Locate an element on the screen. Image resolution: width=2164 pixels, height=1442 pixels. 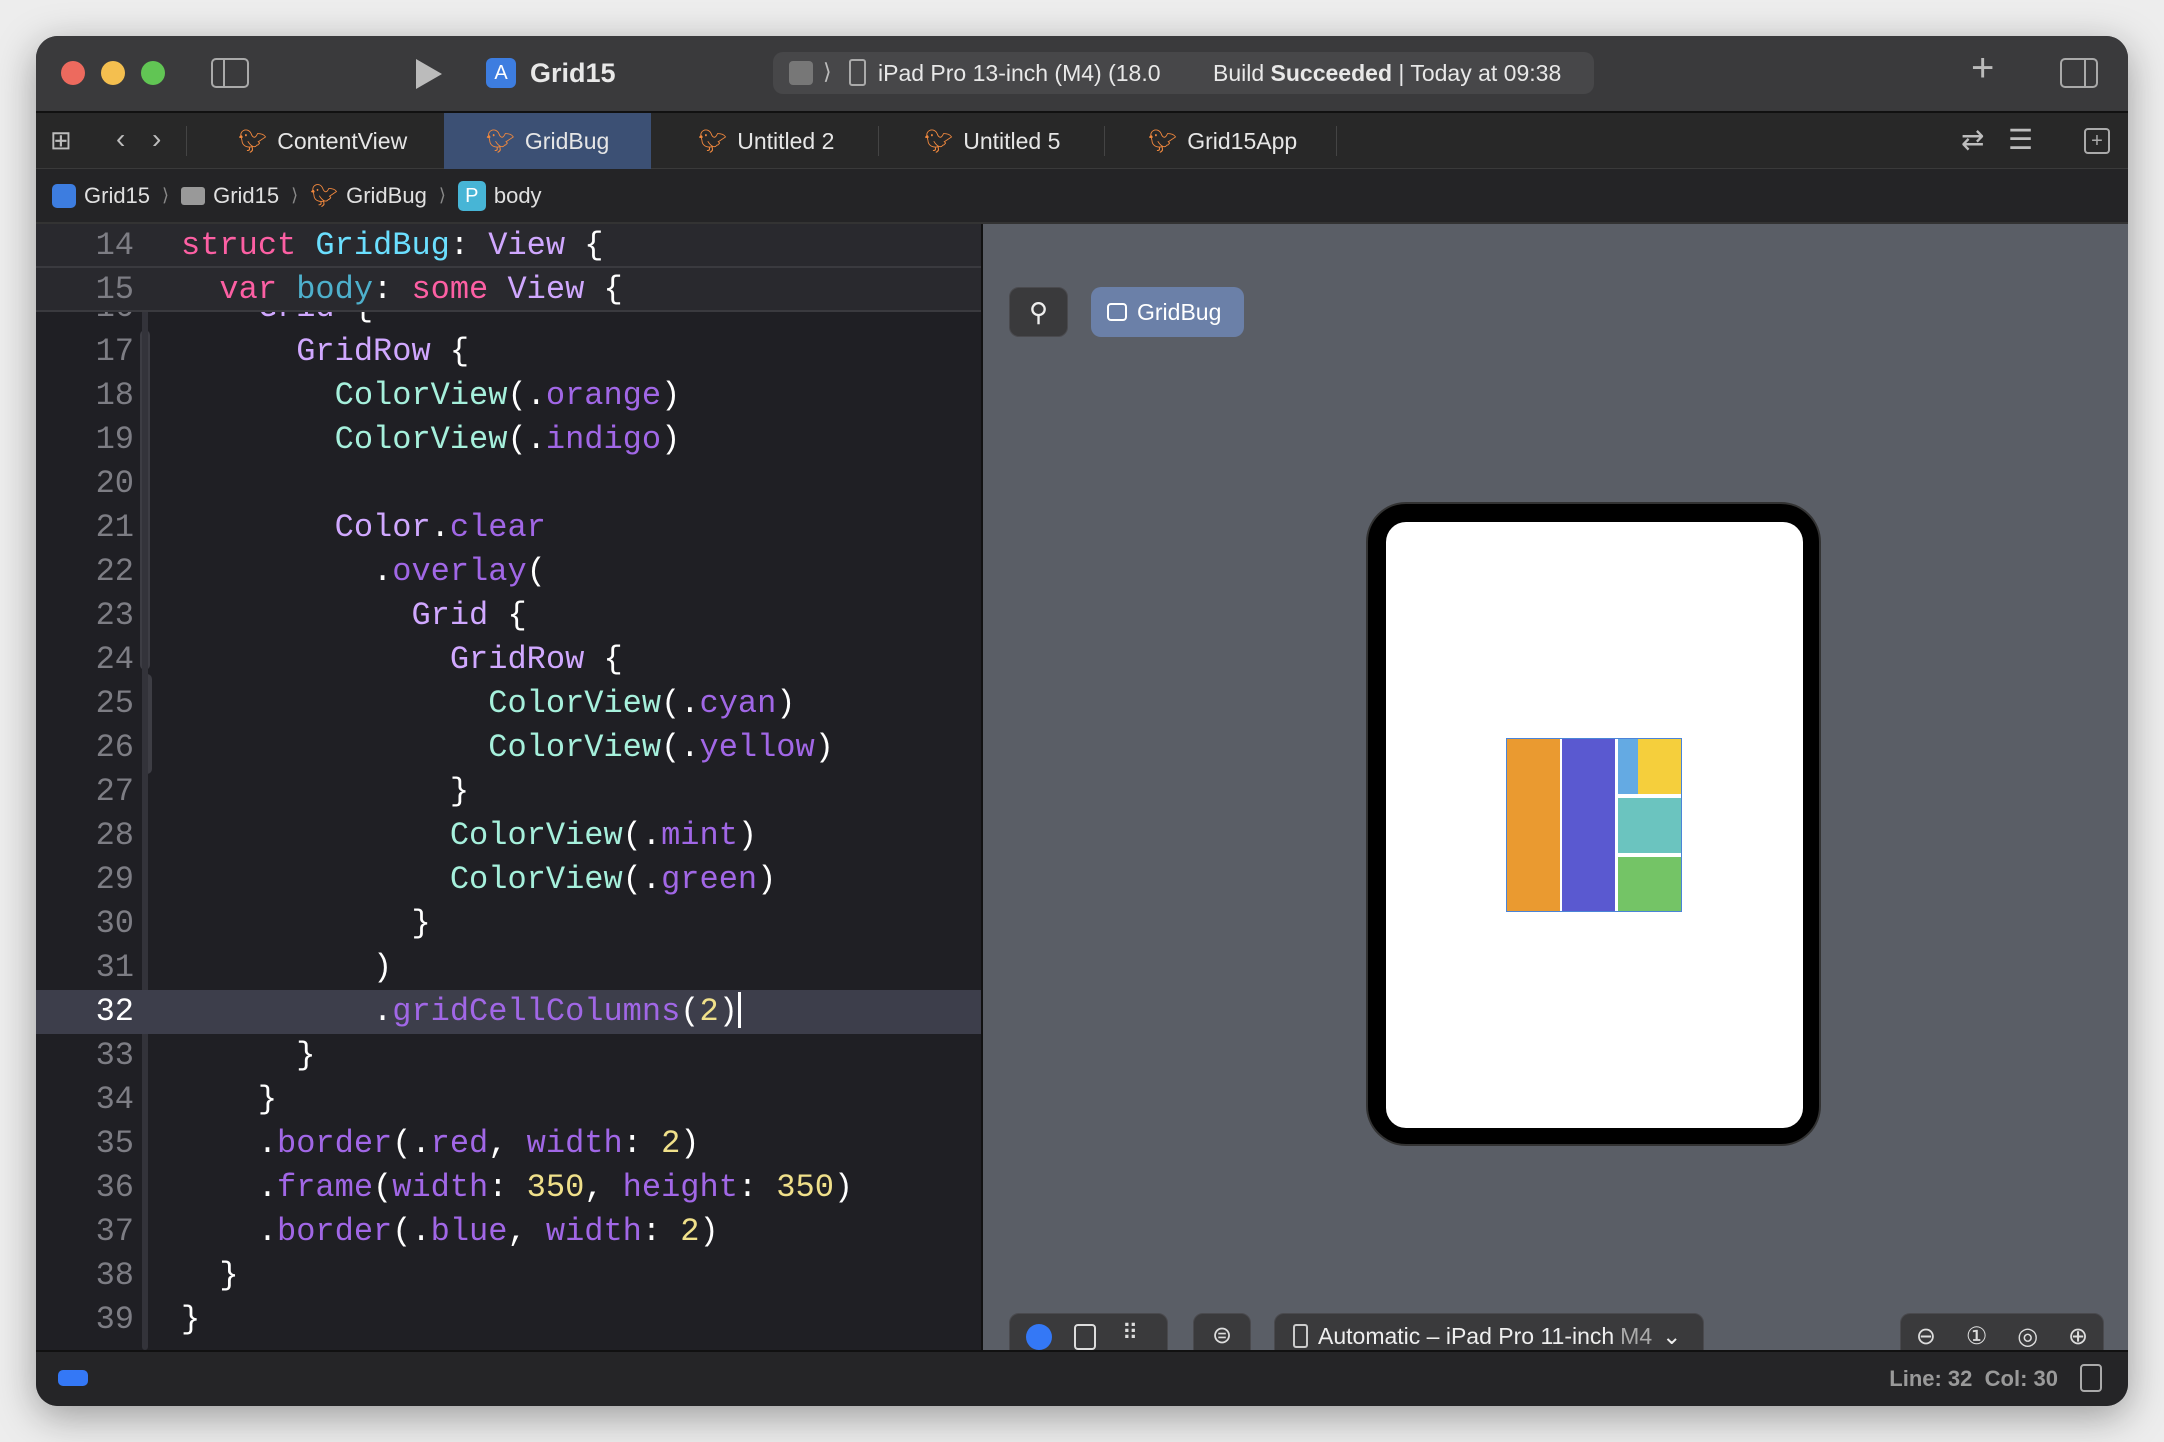
code-token: height is located at coordinates (680, 1187).